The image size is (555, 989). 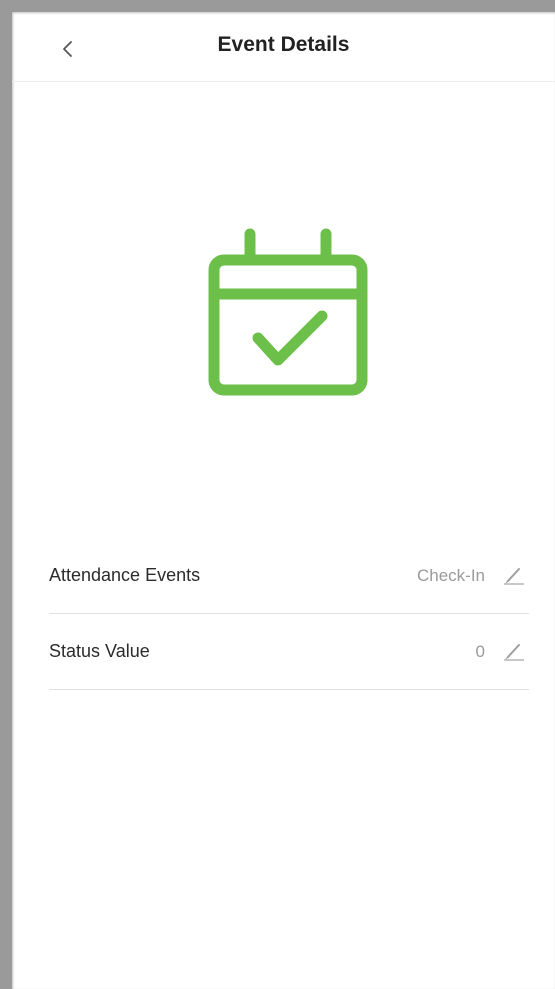 I want to click on calendar-check-icon, so click(x=288, y=312).